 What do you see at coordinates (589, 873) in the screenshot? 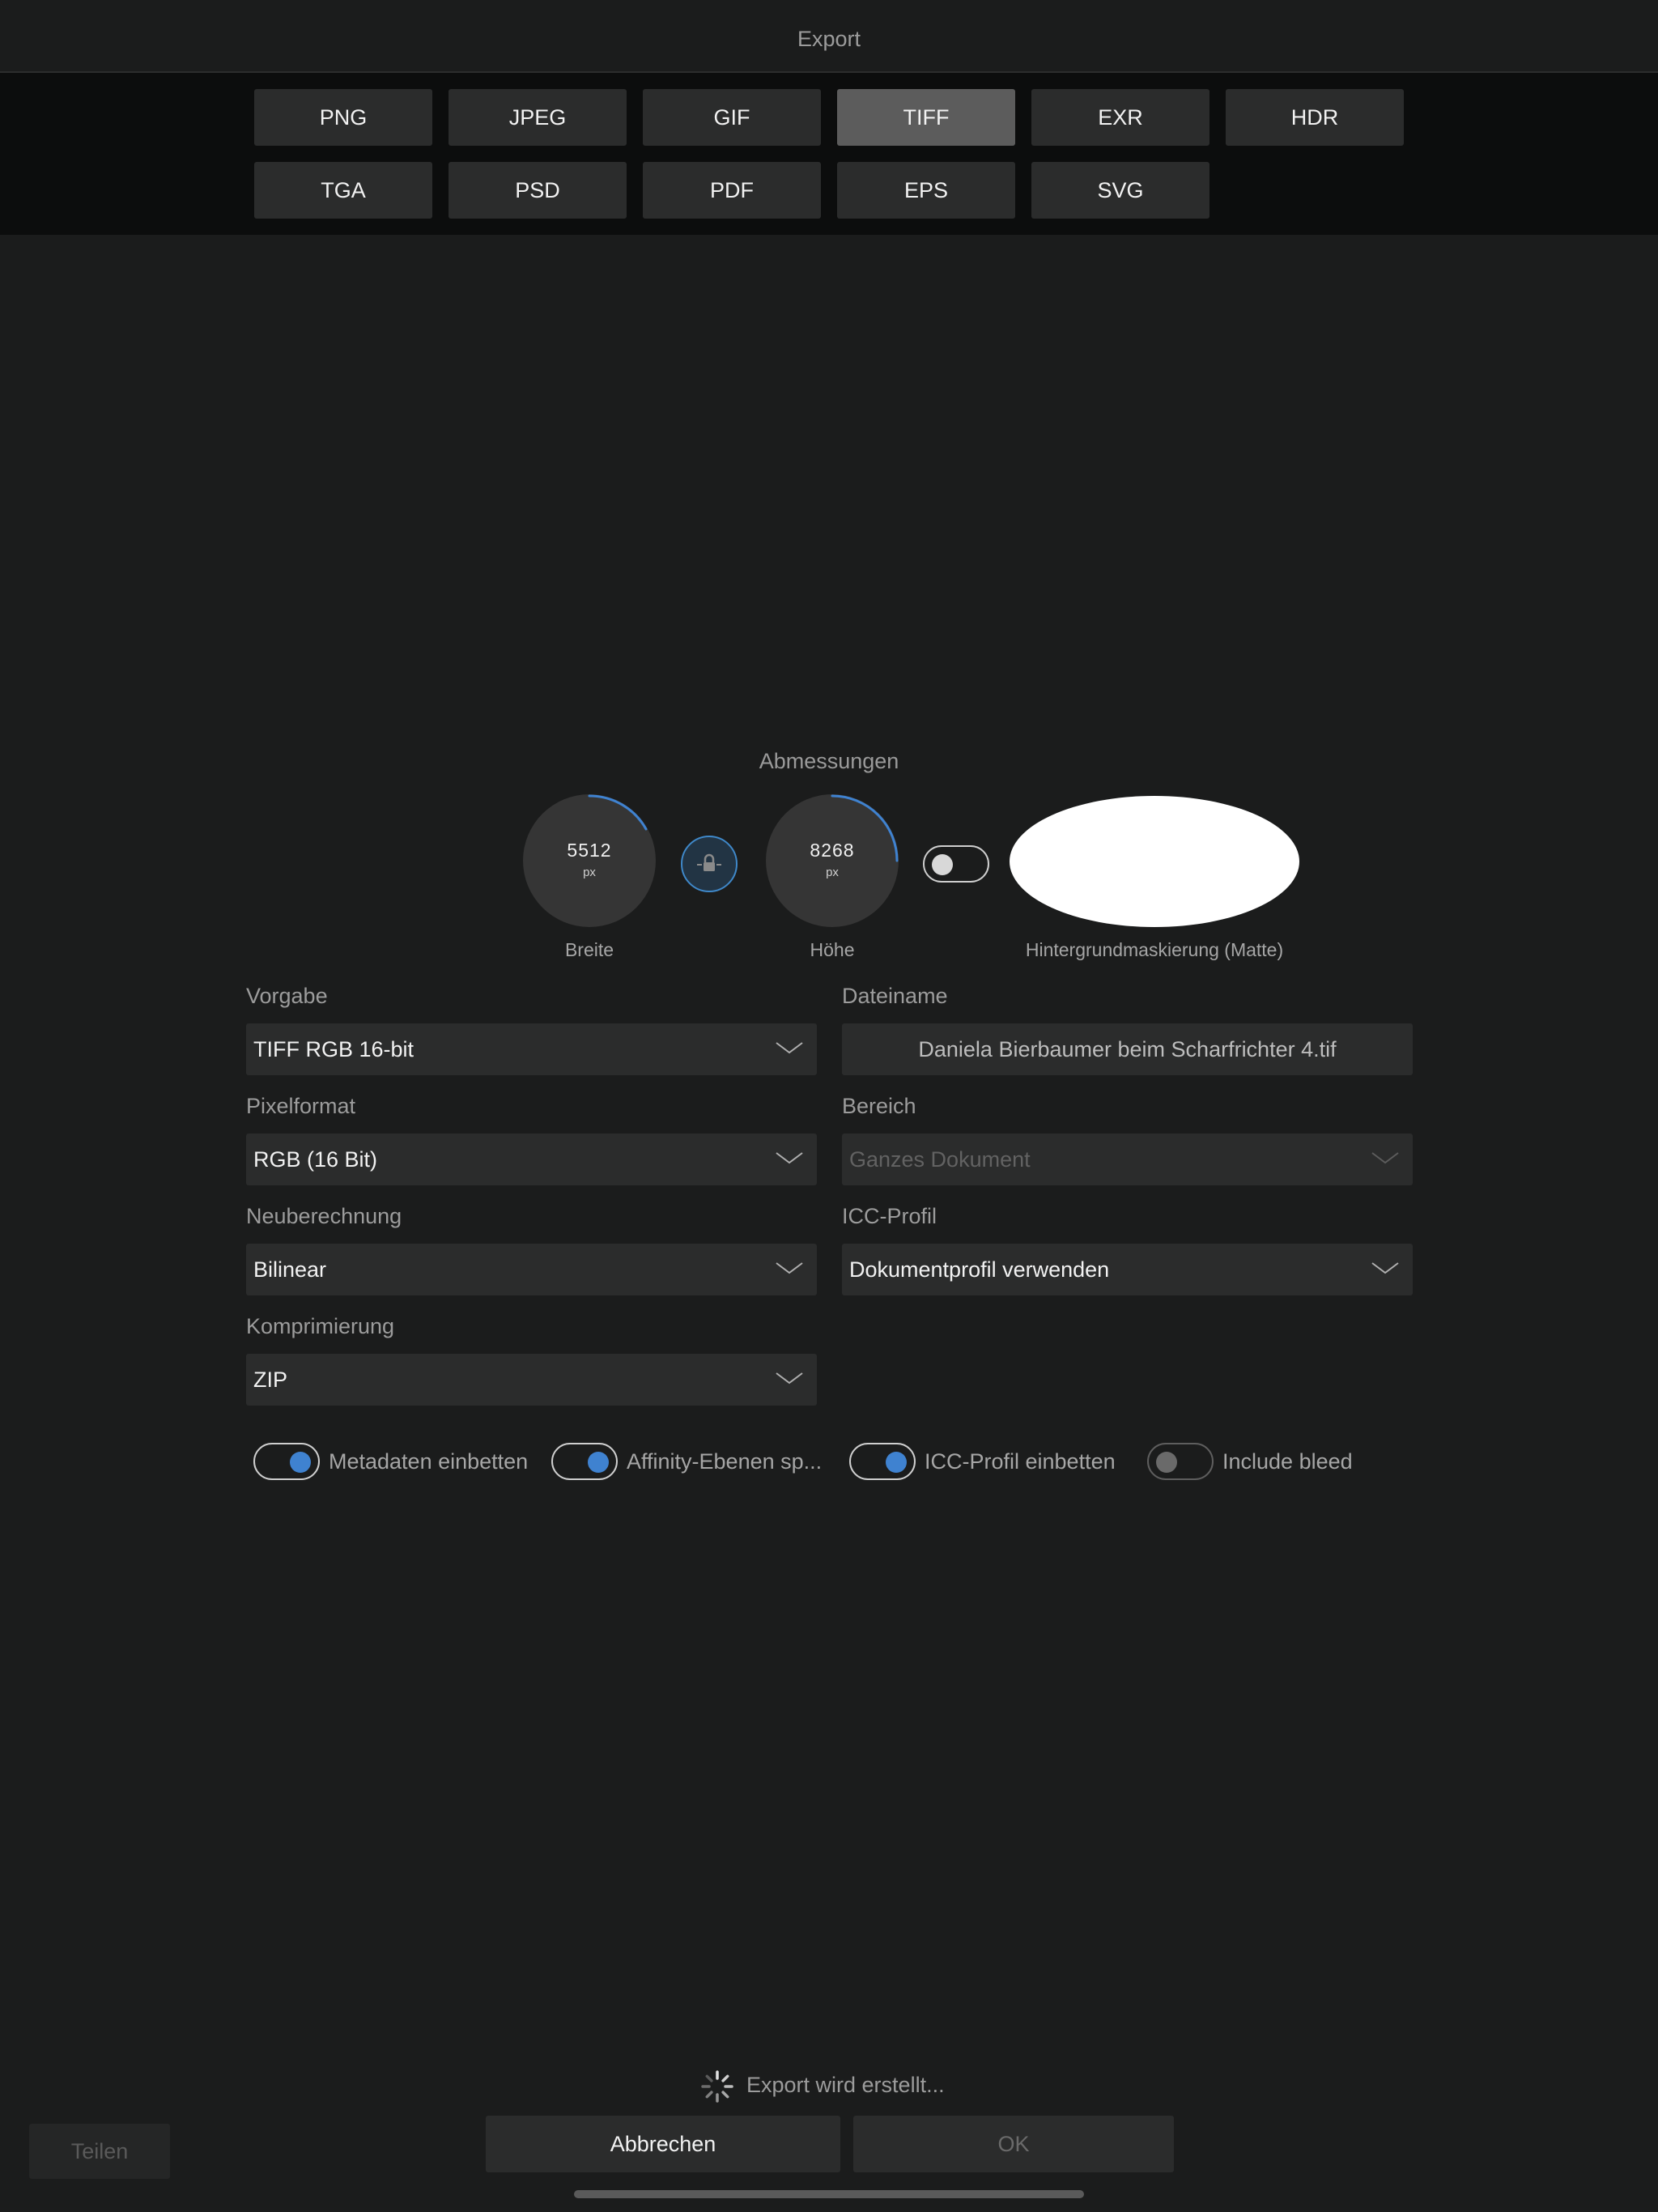
I see `width-unit: px` at bounding box center [589, 873].